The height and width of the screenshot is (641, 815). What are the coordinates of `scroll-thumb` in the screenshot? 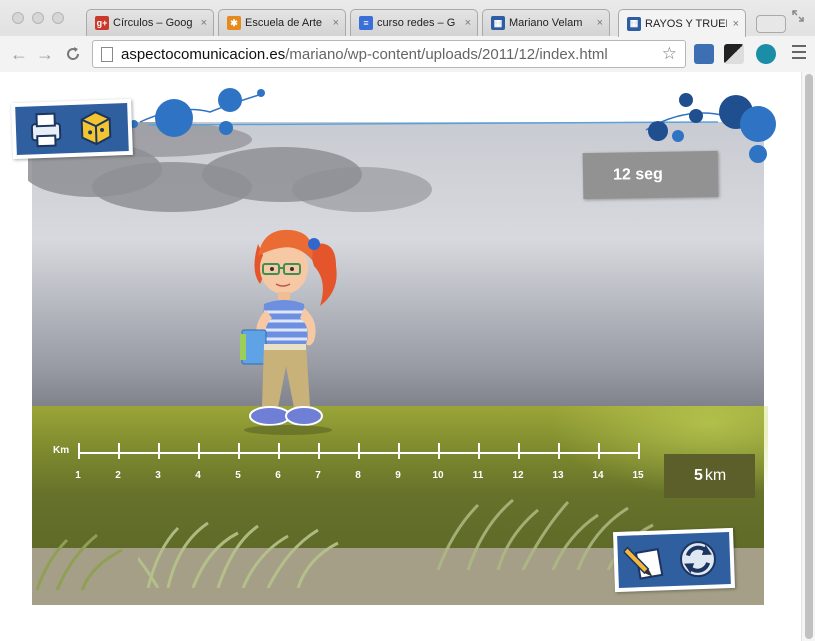 It's located at (809, 356).